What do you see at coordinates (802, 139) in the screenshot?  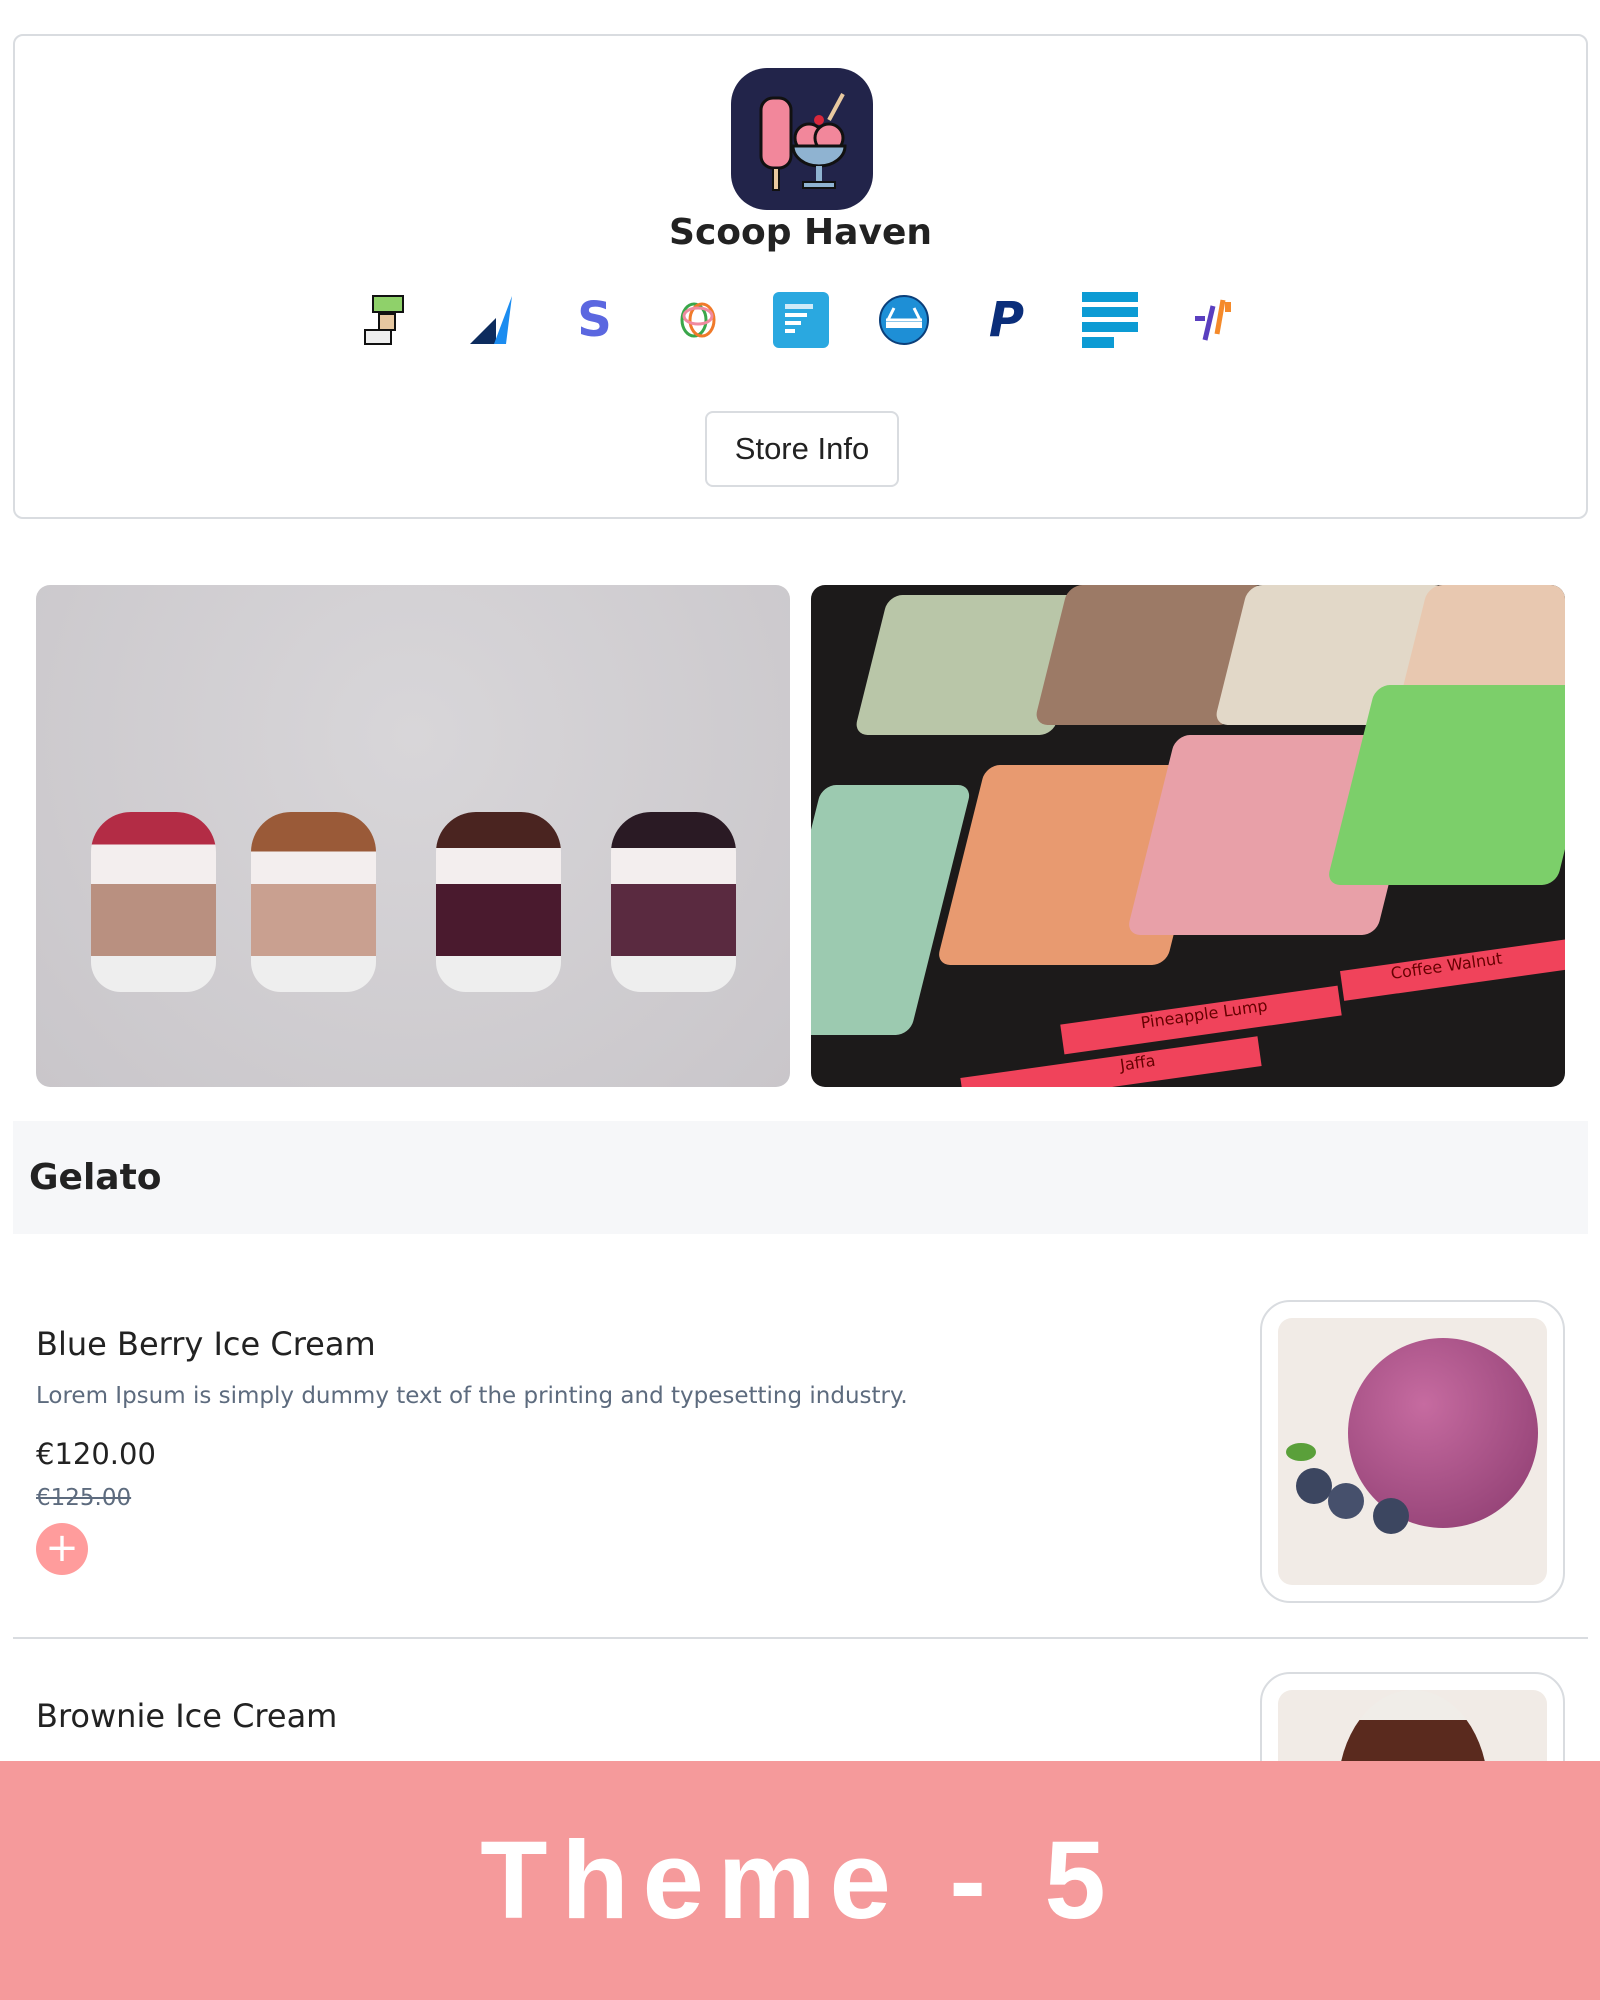 I see `store-logo` at bounding box center [802, 139].